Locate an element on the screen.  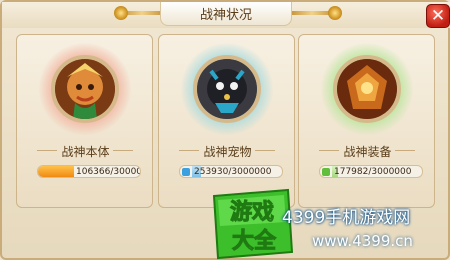
watermark-url: www.4399.cn is located at coordinates (362, 241).